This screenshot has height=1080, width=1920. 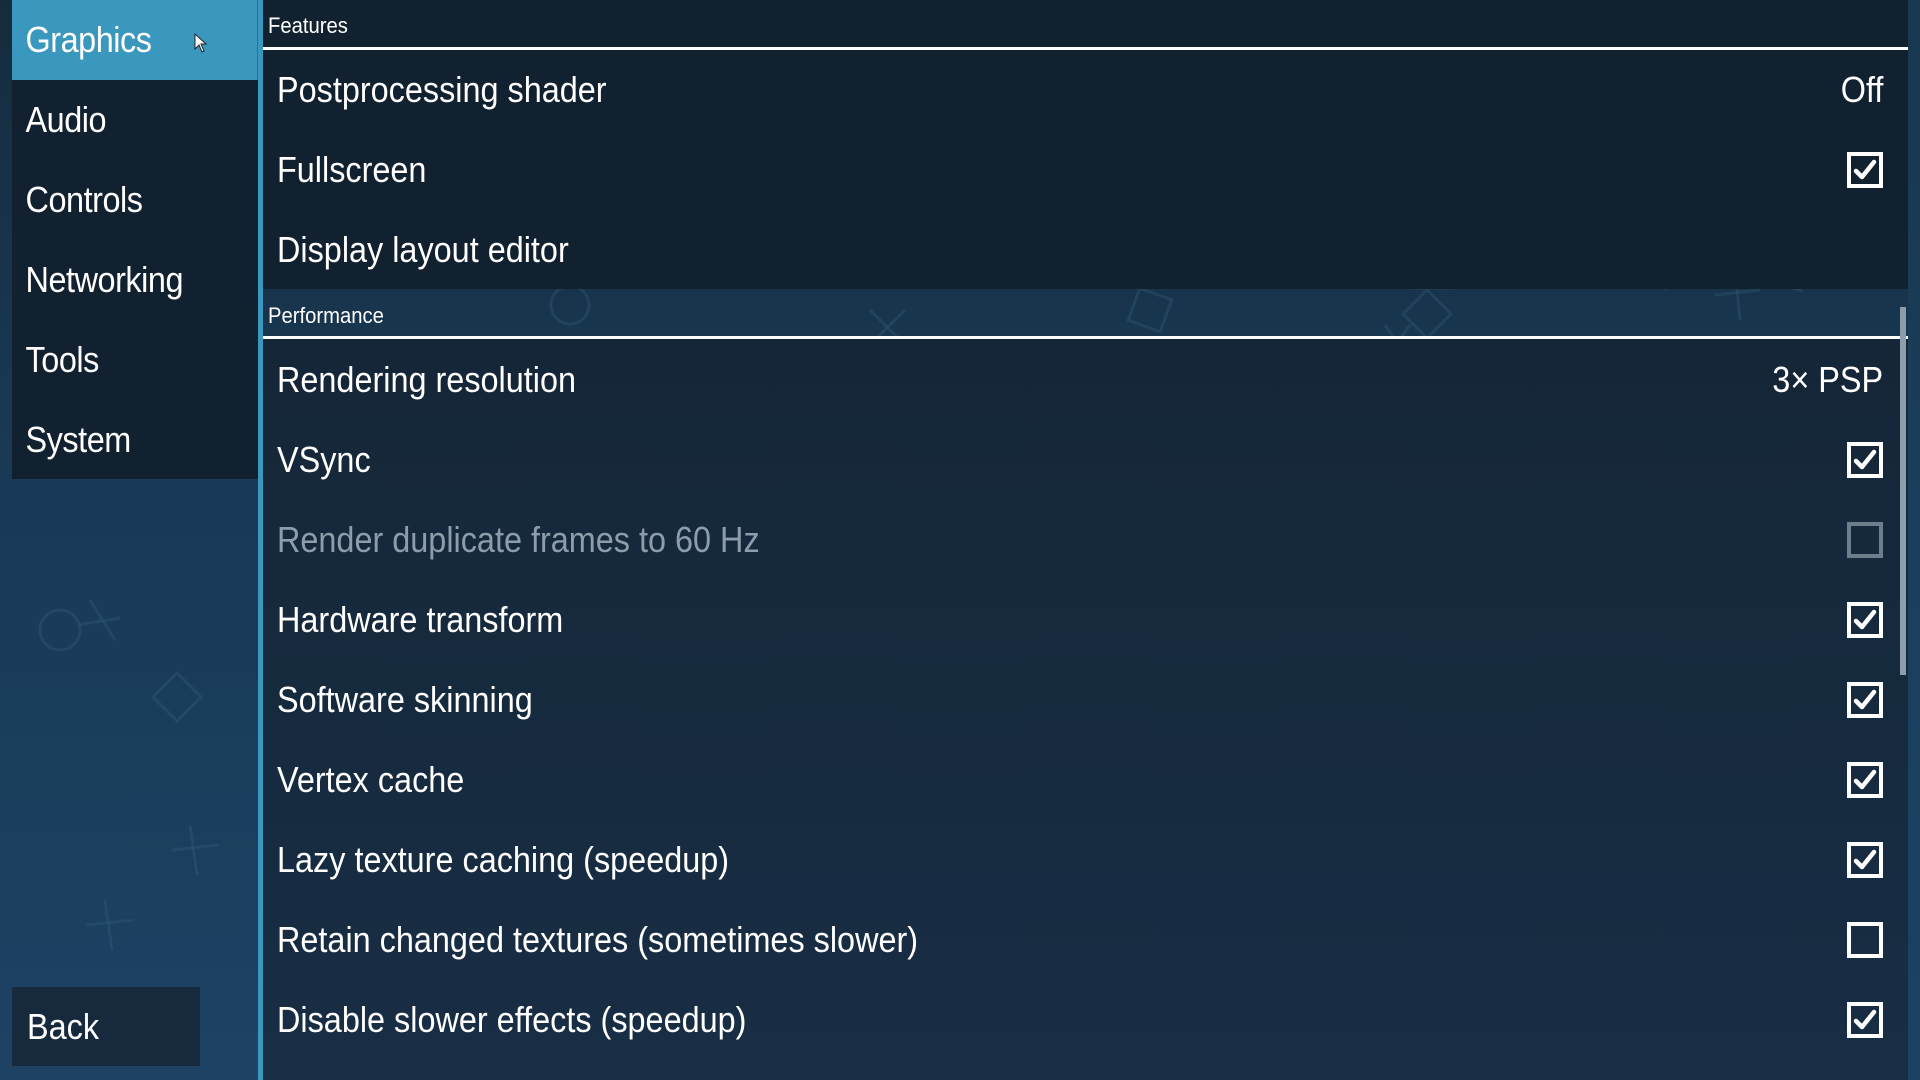 I want to click on vertex-cache-checkbox, so click(x=1865, y=780).